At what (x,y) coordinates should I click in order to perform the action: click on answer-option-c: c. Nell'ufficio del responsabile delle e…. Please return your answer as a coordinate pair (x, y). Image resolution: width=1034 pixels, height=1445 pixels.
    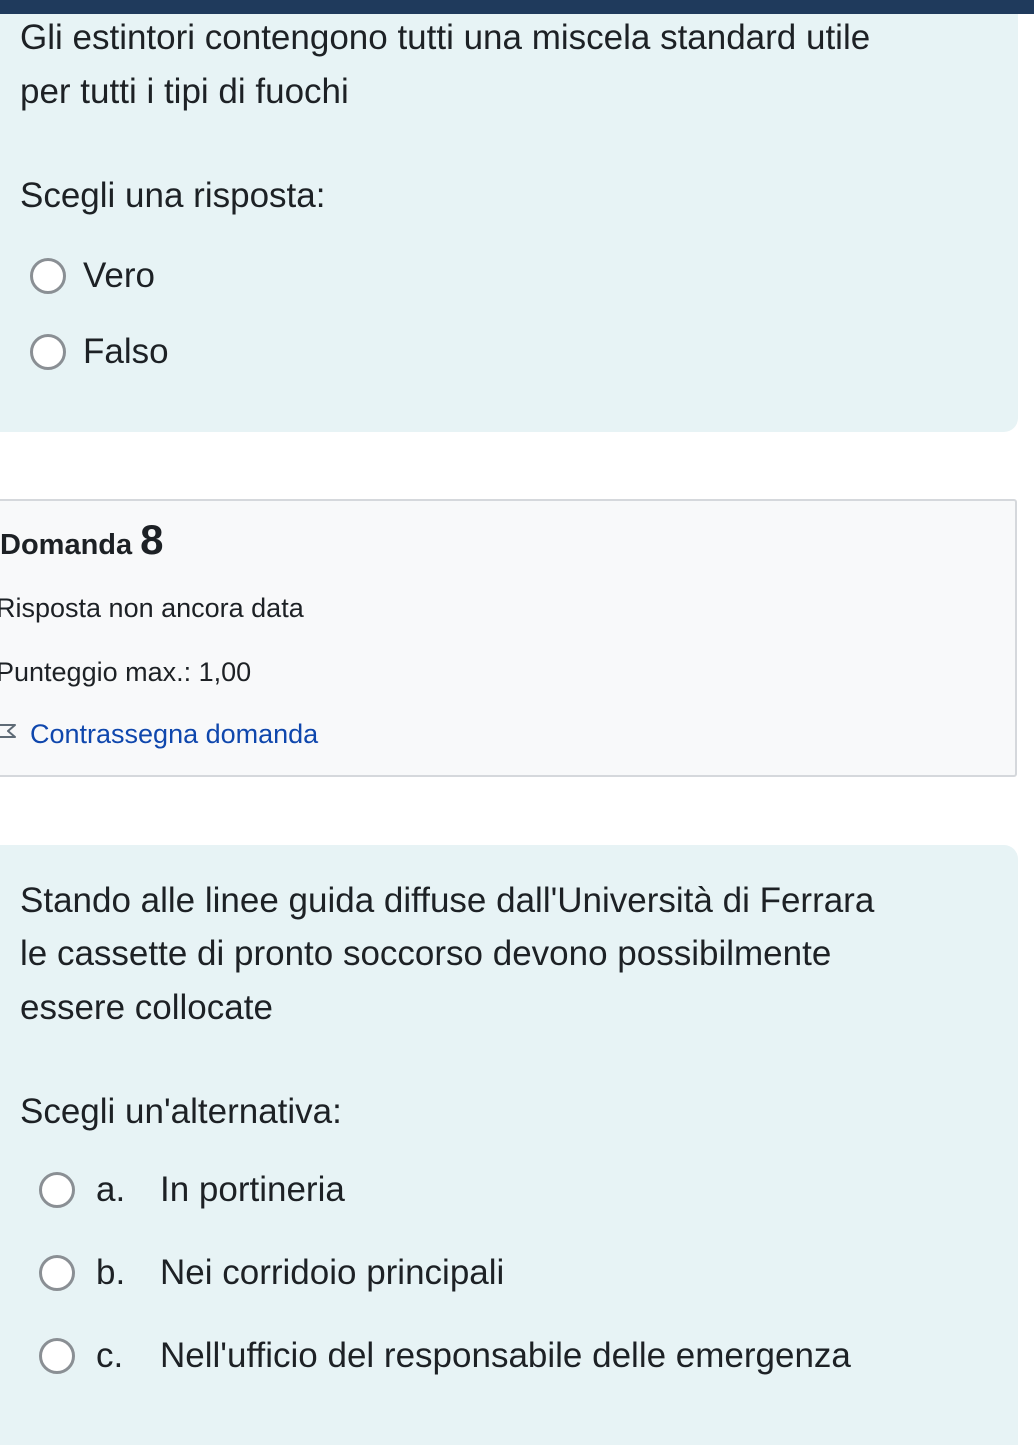
    Looking at the image, I should click on (445, 1356).